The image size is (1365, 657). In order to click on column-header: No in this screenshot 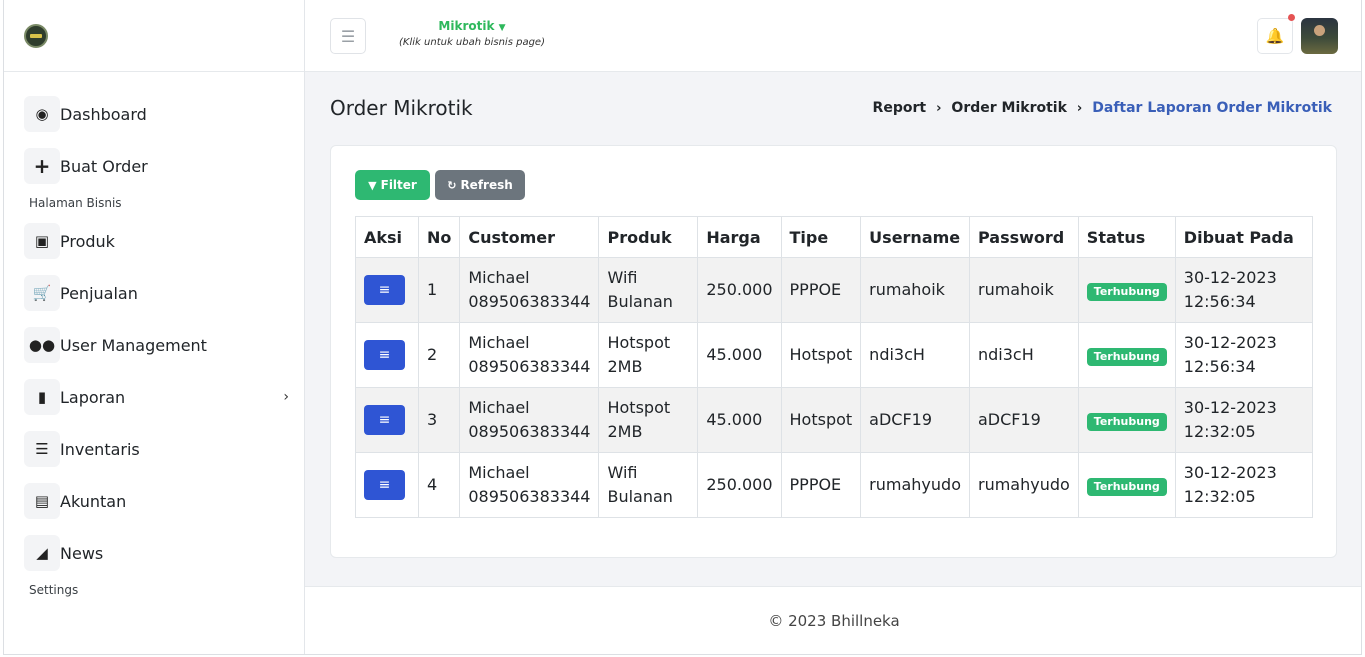, I will do `click(439, 237)`.